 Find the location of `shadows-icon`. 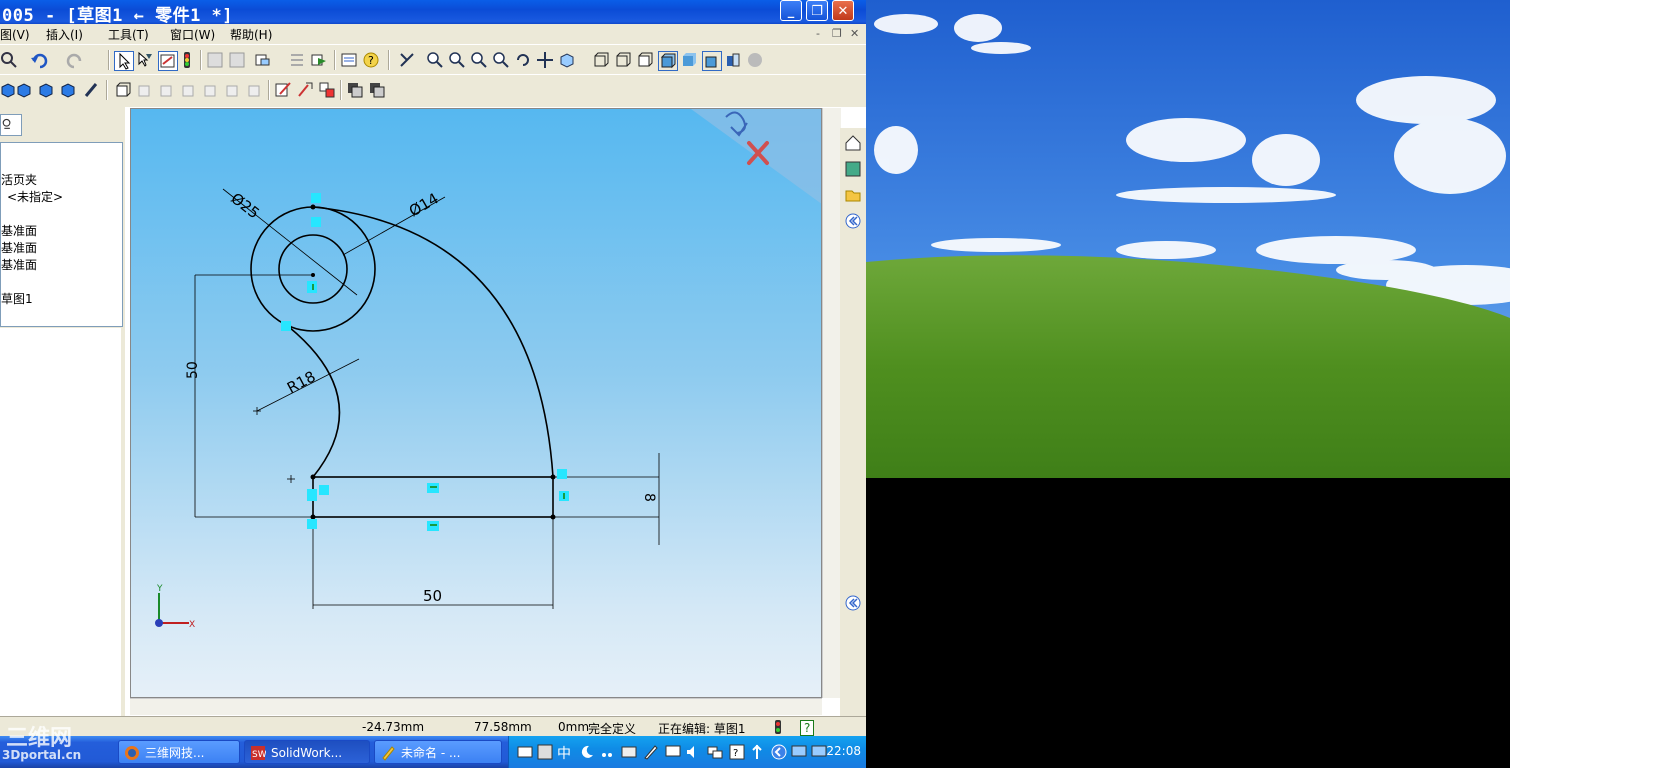

shadows-icon is located at coordinates (712, 61).